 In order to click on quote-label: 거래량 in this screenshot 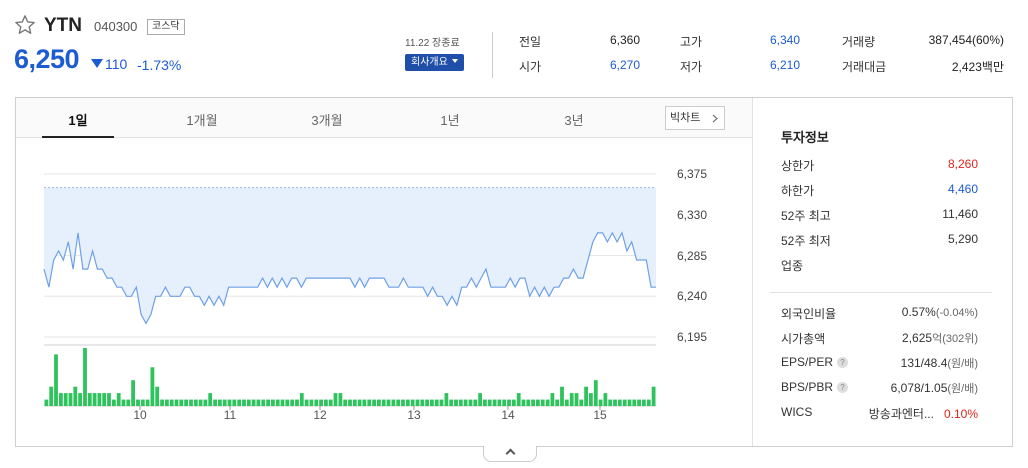, I will do `click(859, 42)`.